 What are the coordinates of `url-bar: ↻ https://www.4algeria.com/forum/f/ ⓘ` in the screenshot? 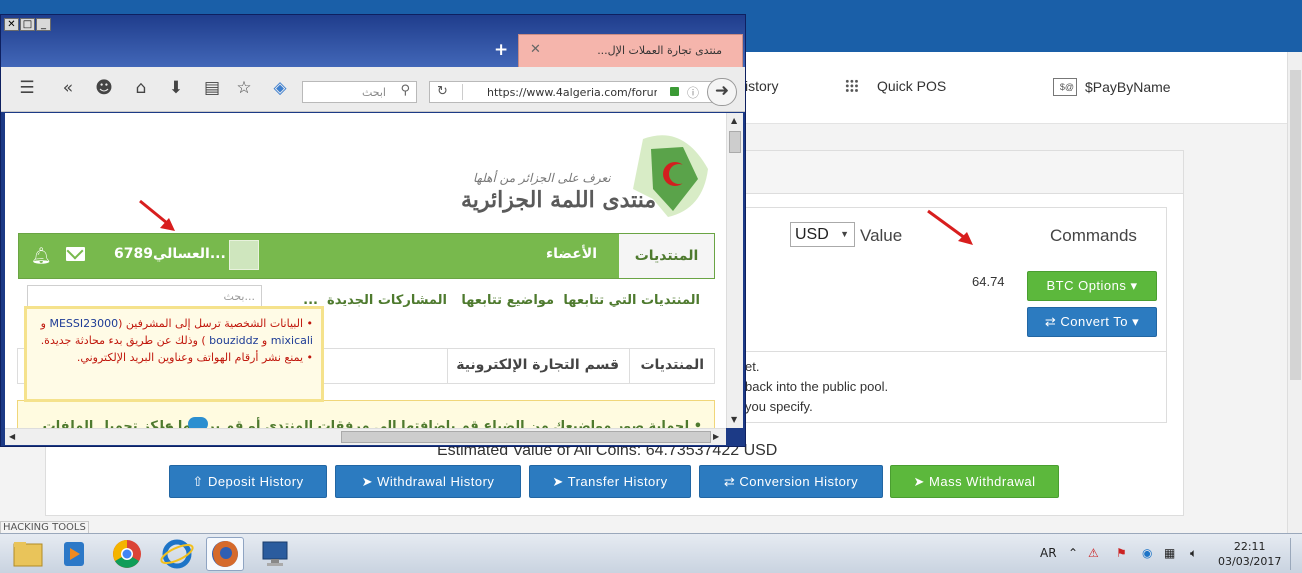 It's located at (571, 92).